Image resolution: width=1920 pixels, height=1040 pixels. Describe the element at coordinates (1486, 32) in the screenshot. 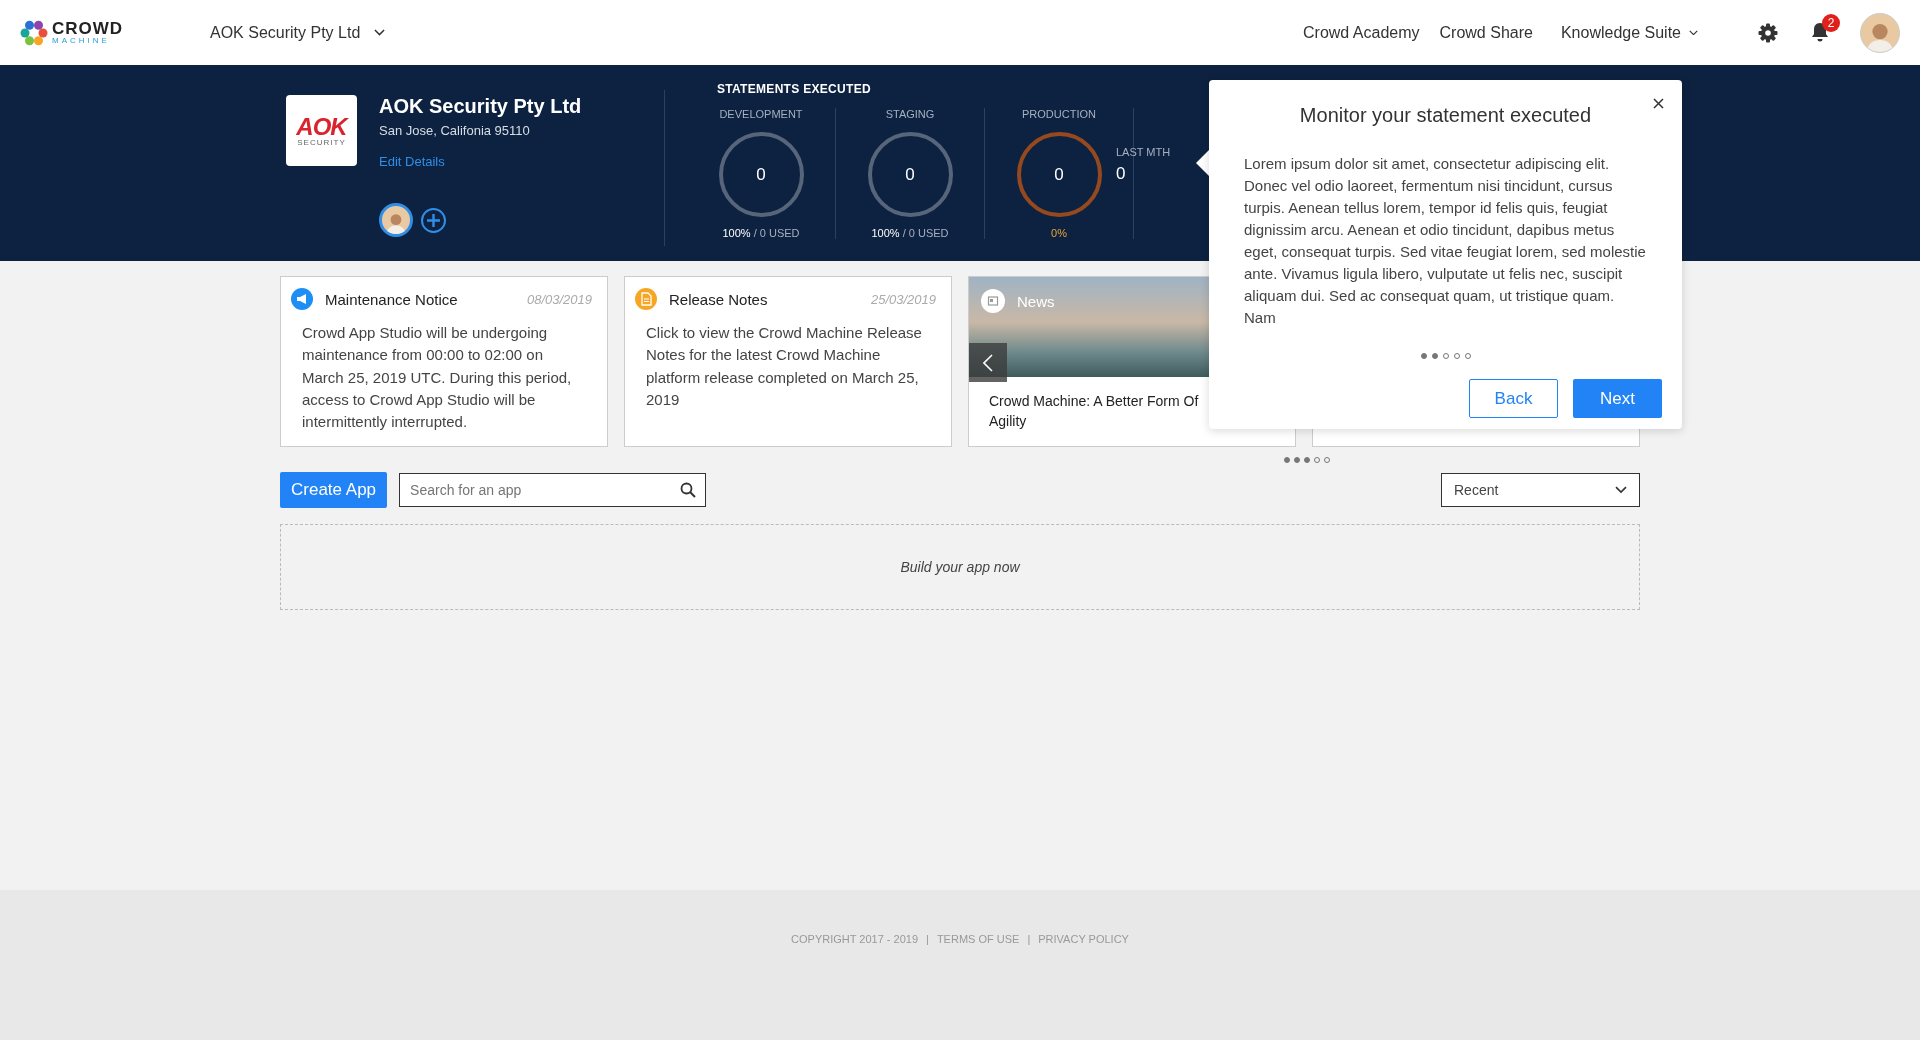

I see `nav-link: Crowd Share` at that location.